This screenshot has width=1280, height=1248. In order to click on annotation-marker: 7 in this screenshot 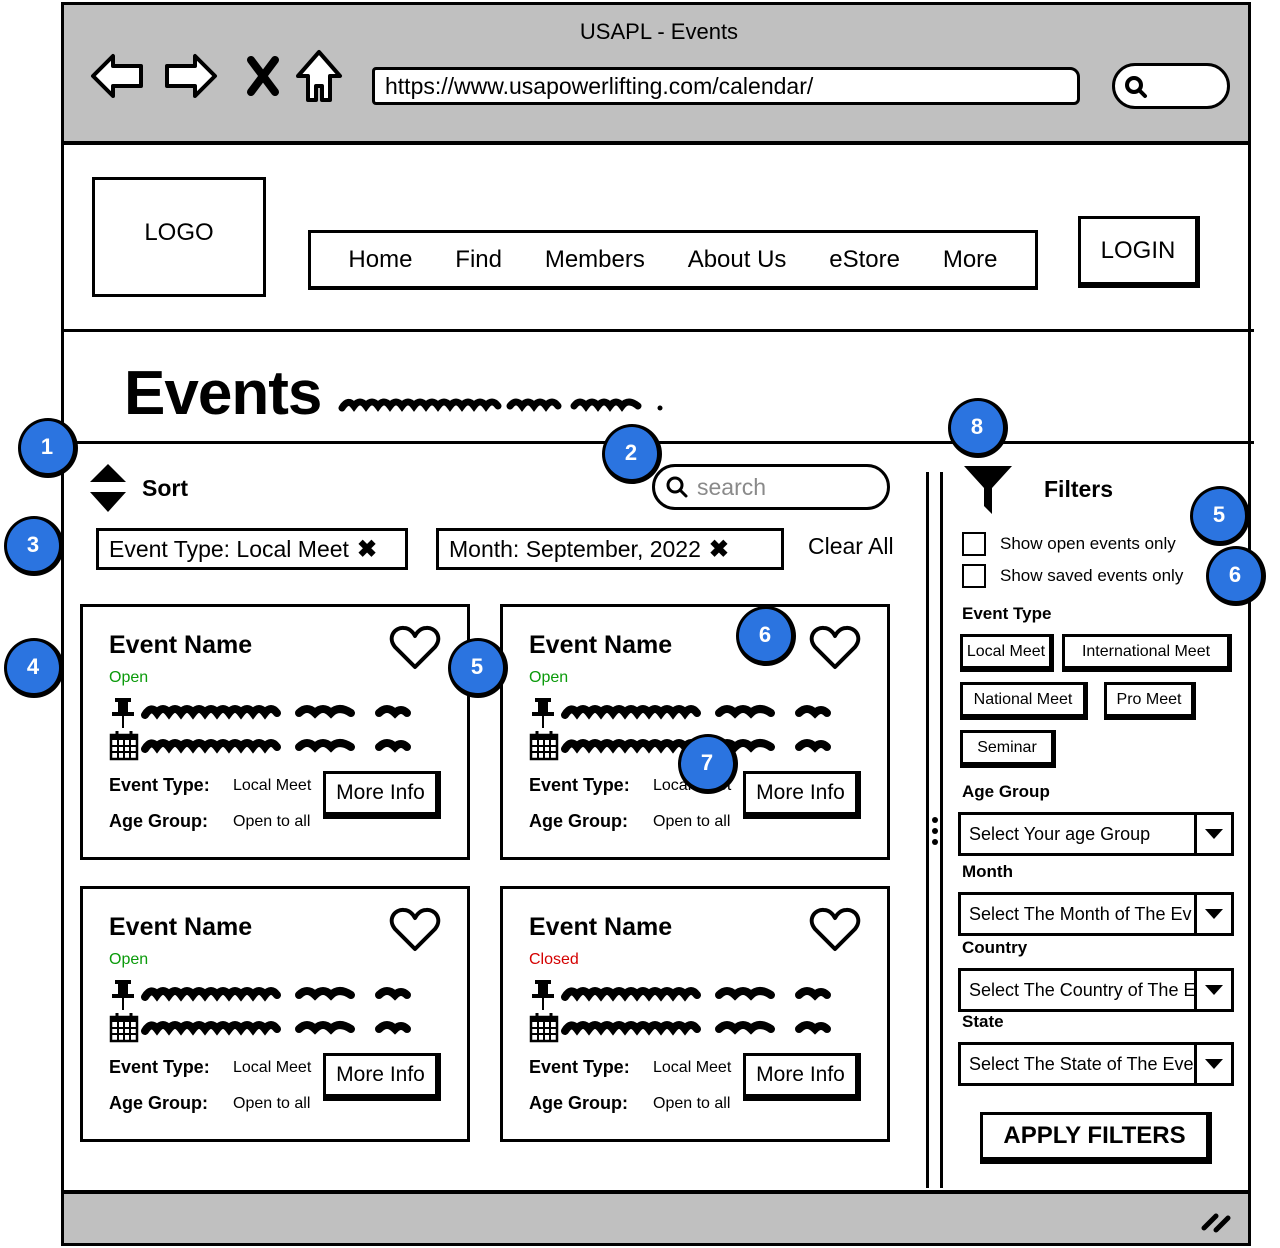, I will do `click(708, 764)`.